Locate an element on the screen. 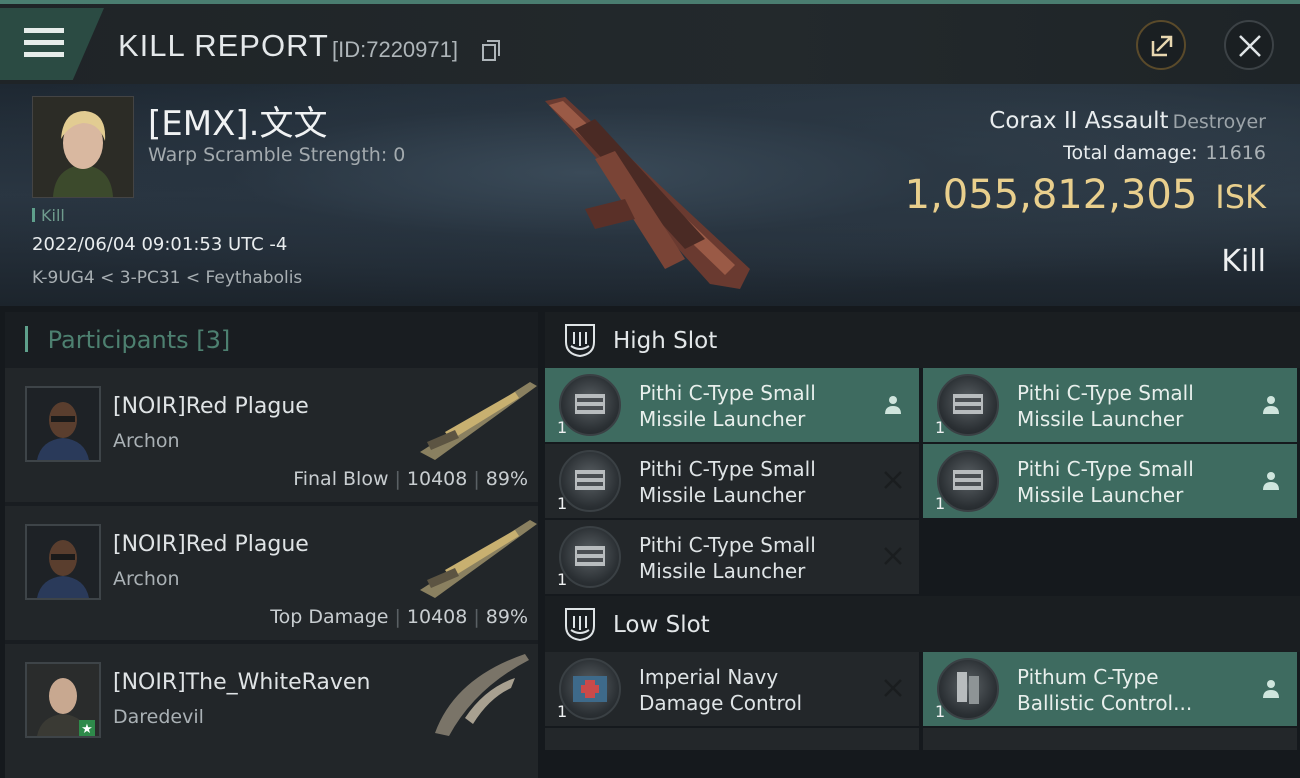  ship-class: Destroyer is located at coordinates (1219, 122).